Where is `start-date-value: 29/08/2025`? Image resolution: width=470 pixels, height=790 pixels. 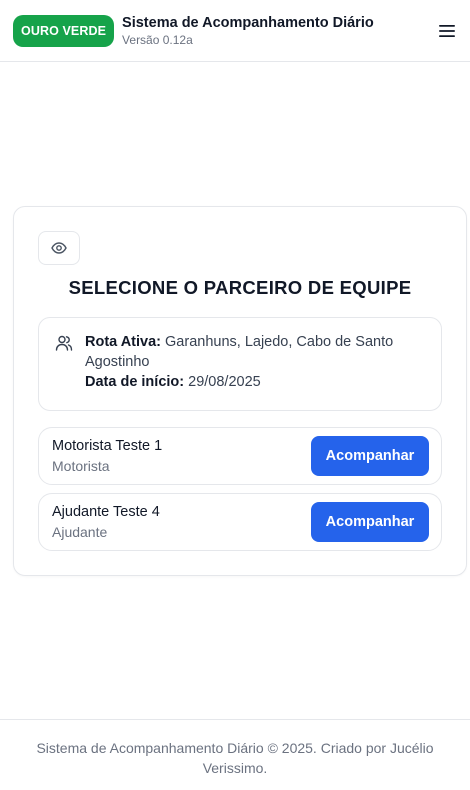
start-date-value: 29/08/2025 is located at coordinates (224, 382).